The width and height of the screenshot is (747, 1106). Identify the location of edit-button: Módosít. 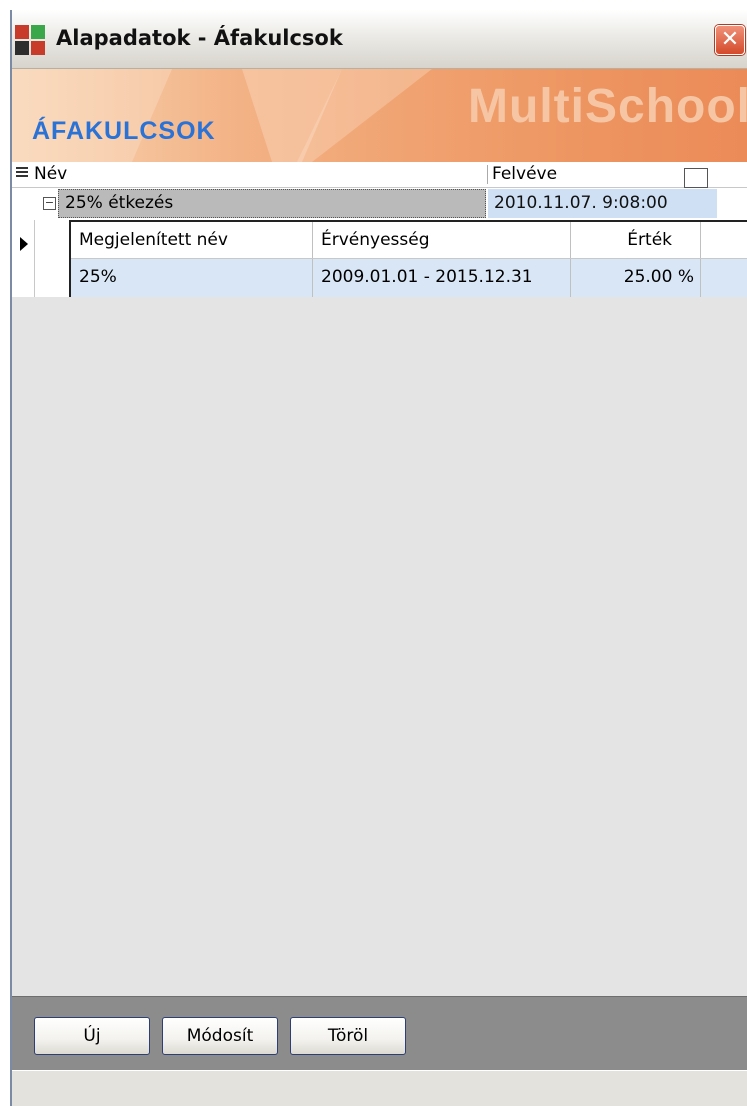
(220, 1036).